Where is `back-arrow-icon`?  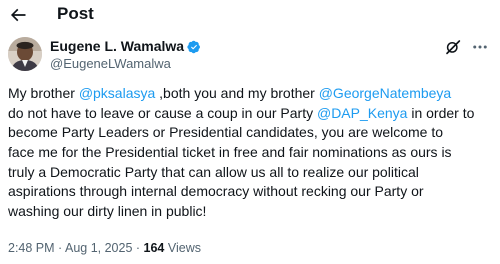 back-arrow-icon is located at coordinates (18, 15).